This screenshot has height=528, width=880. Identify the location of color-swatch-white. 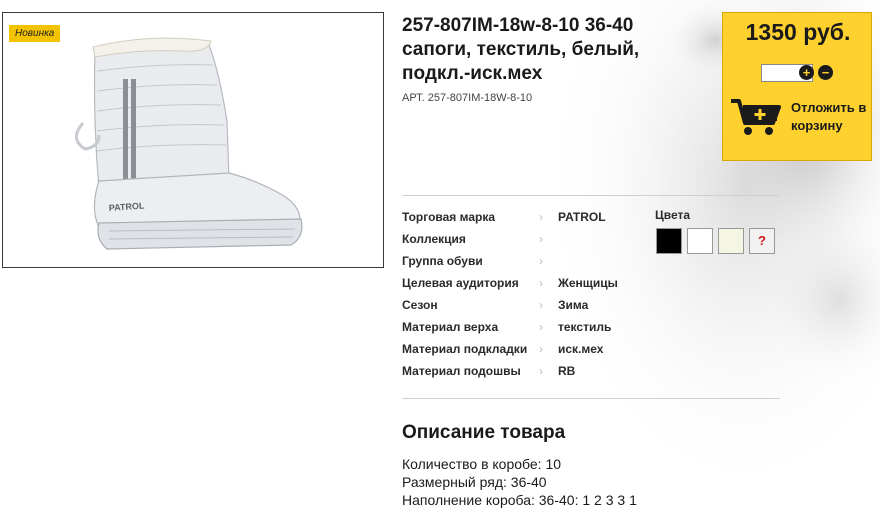
(700, 241).